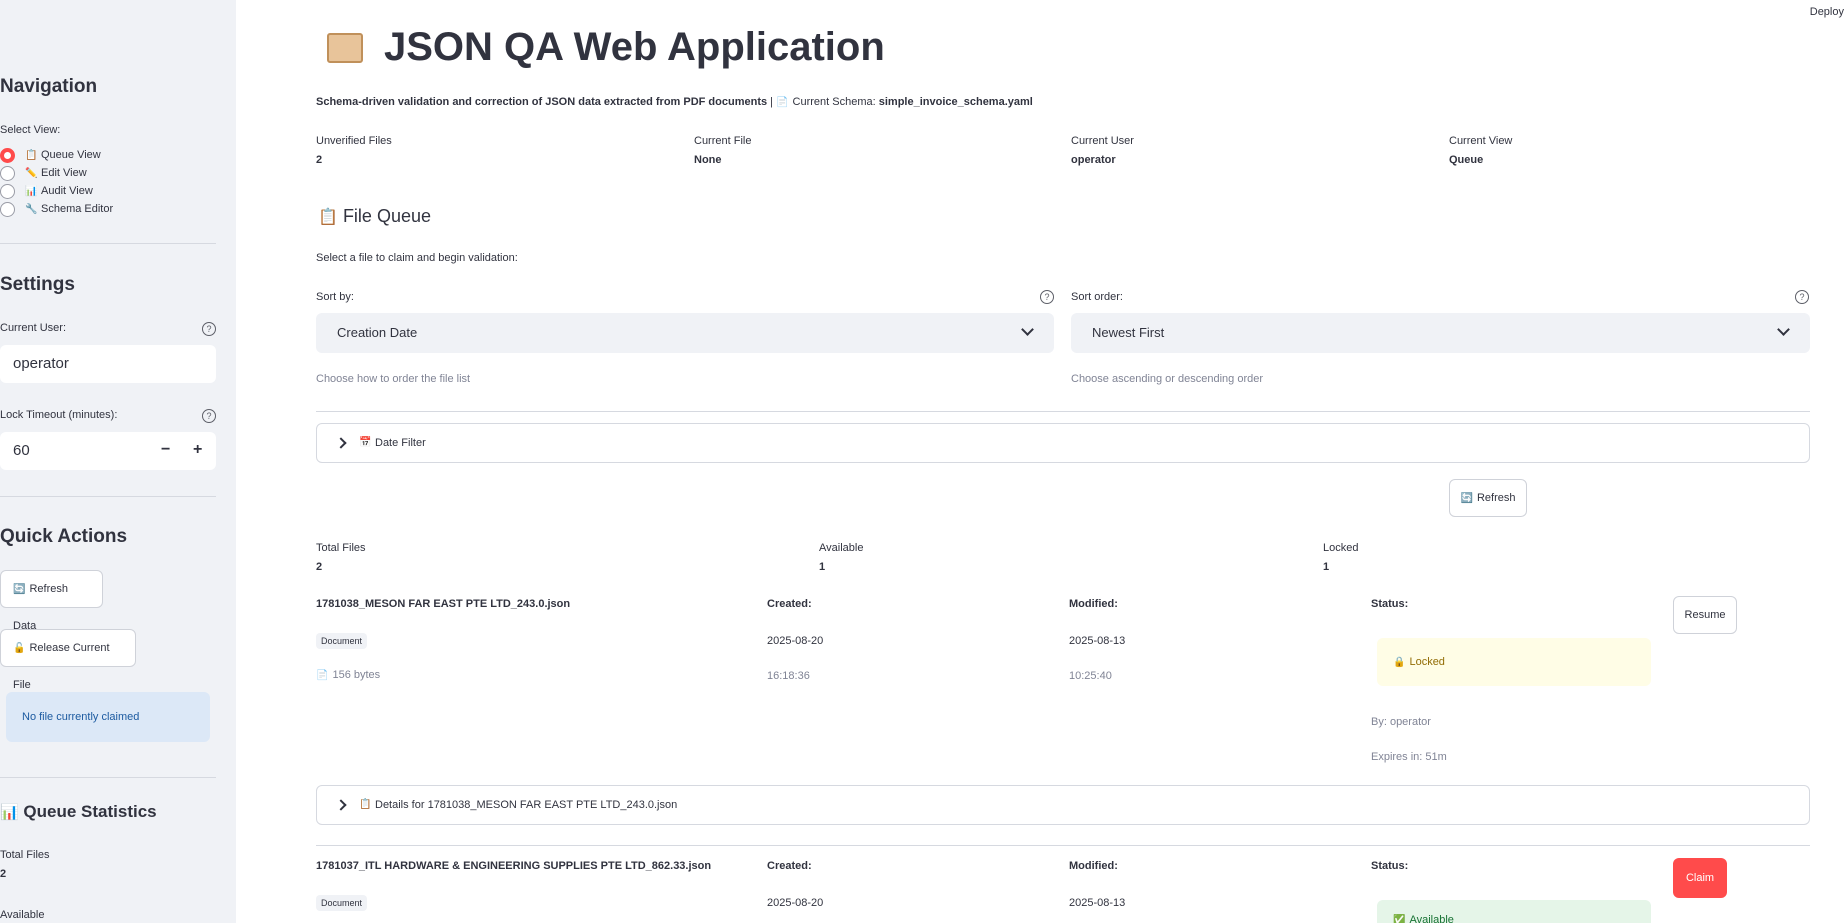  I want to click on modified-date: 2025-08-13, so click(1097, 903).